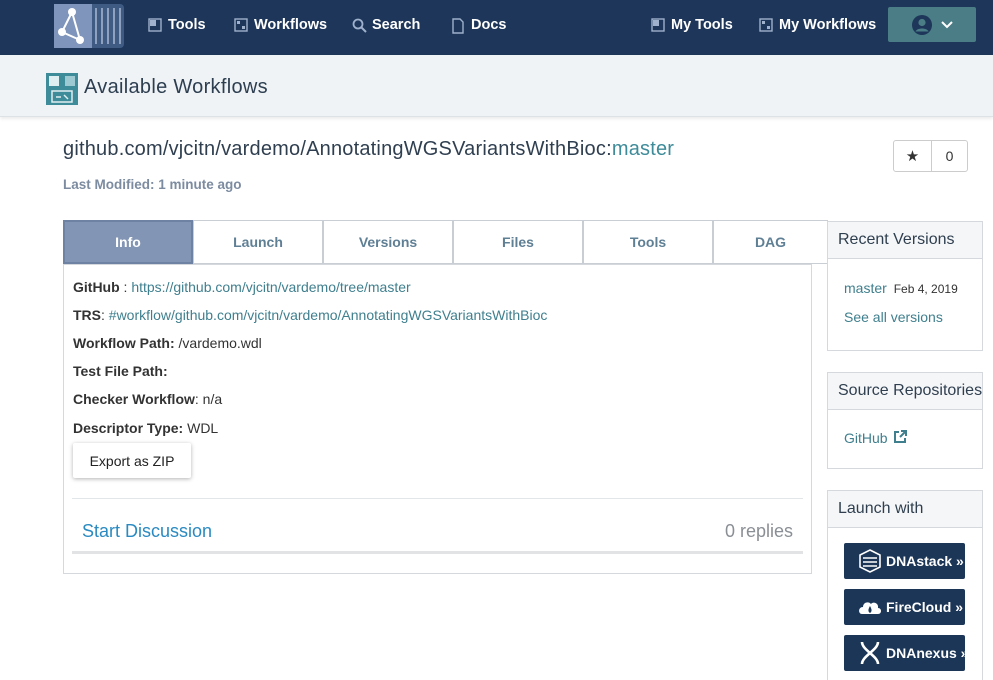 The width and height of the screenshot is (993, 680). Describe the element at coordinates (187, 25) in the screenshot. I see `nav-tools-label: Tools` at that location.